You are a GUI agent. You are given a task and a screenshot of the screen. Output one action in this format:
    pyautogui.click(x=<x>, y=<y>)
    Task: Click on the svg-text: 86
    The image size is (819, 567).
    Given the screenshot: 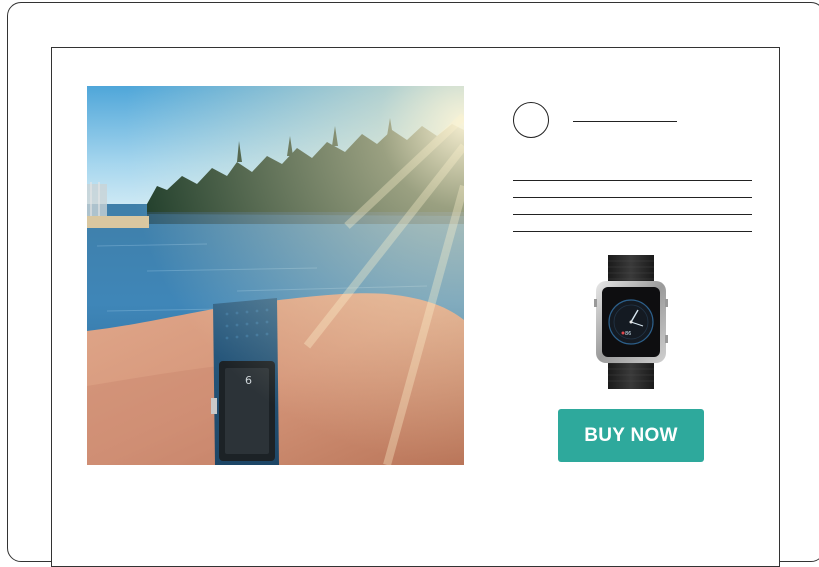 What is the action you would take?
    pyautogui.click(x=628, y=334)
    